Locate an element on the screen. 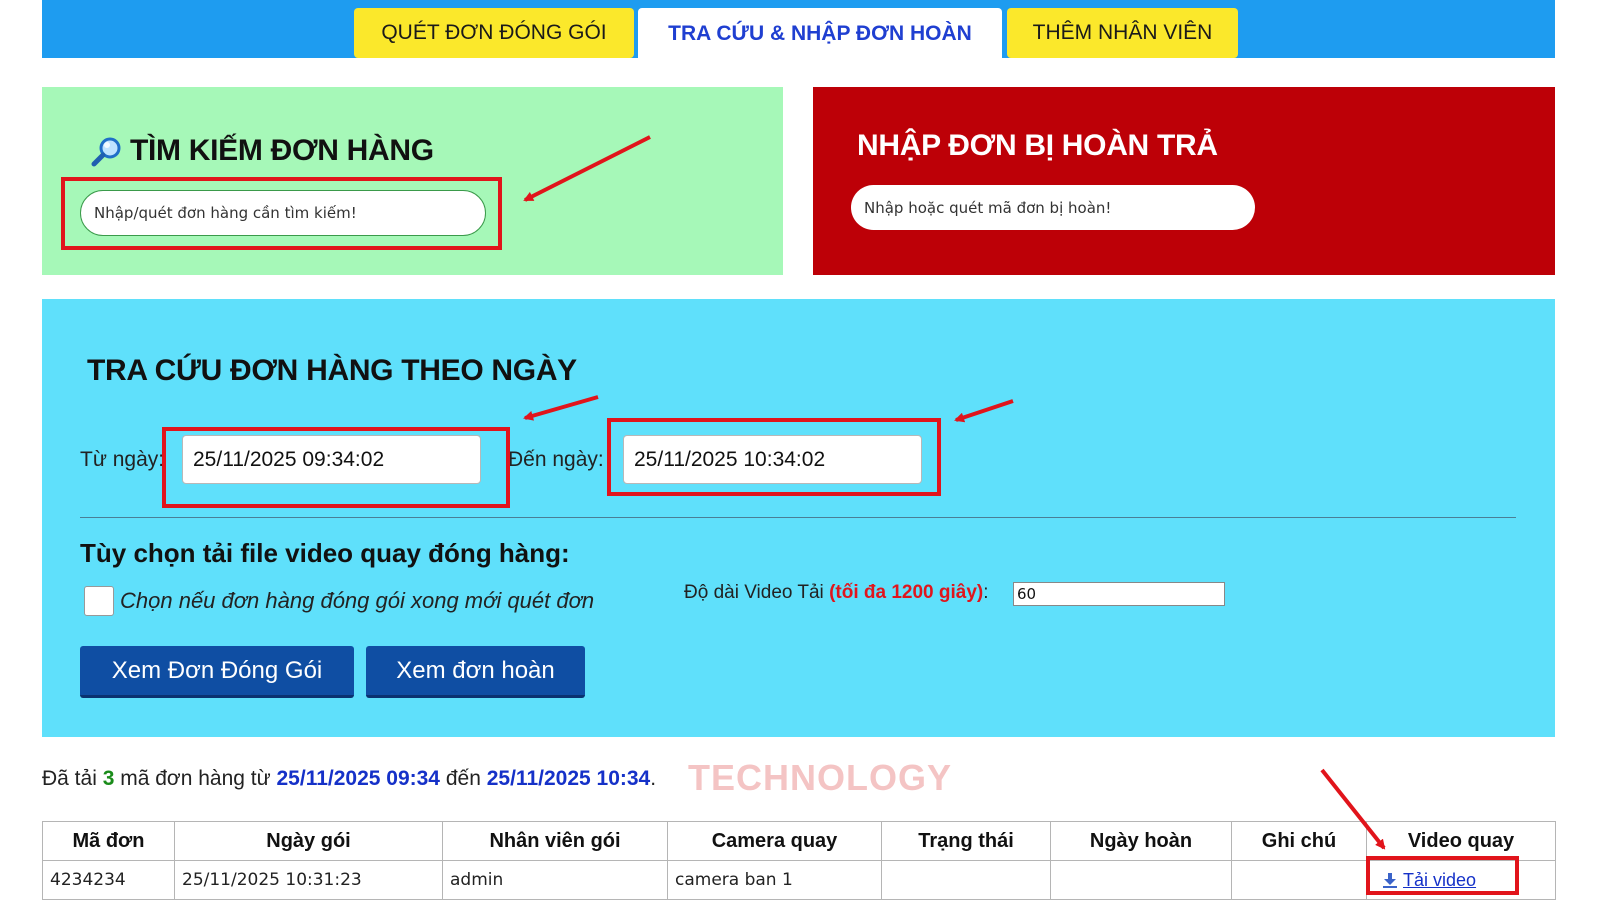 The width and height of the screenshot is (1600, 918). video-duration-label-text: Độ dài Video Tải is located at coordinates (754, 592).